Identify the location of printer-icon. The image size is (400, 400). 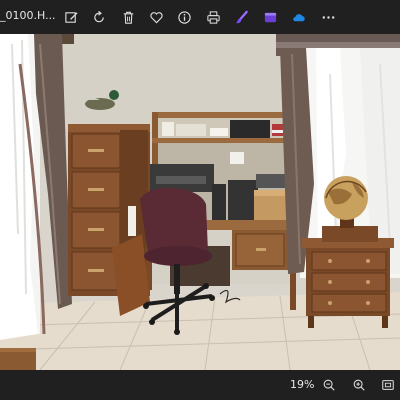
(213, 17).